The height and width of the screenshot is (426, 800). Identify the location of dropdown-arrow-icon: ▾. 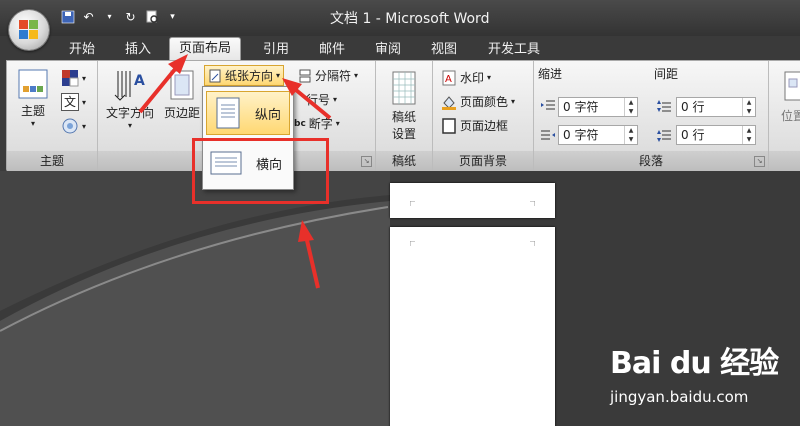
(109, 16).